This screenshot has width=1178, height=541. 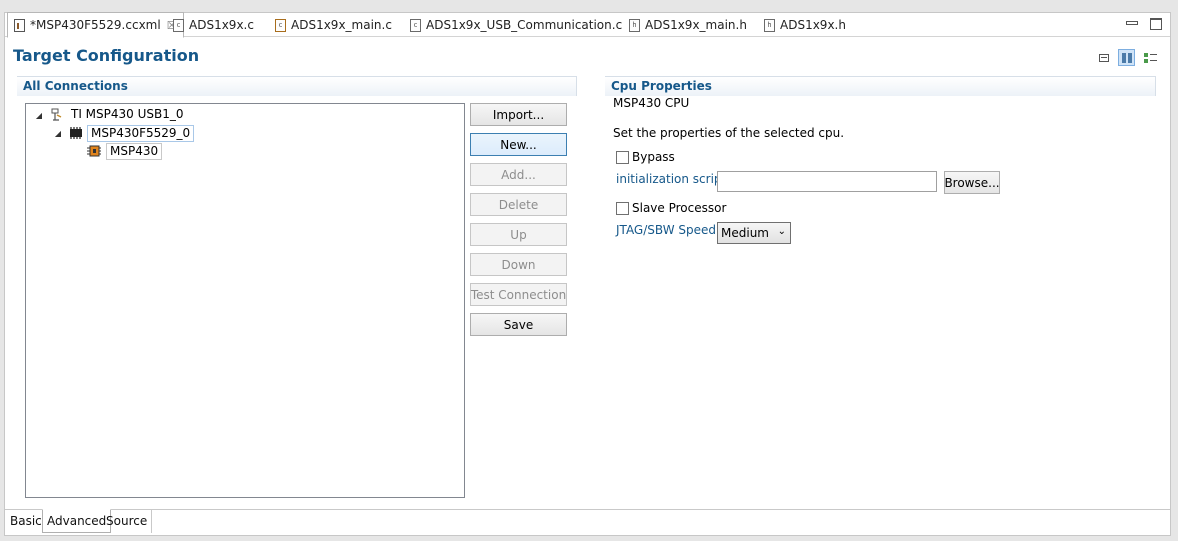 I want to click on target-config-file-icon, so click(x=19, y=25).